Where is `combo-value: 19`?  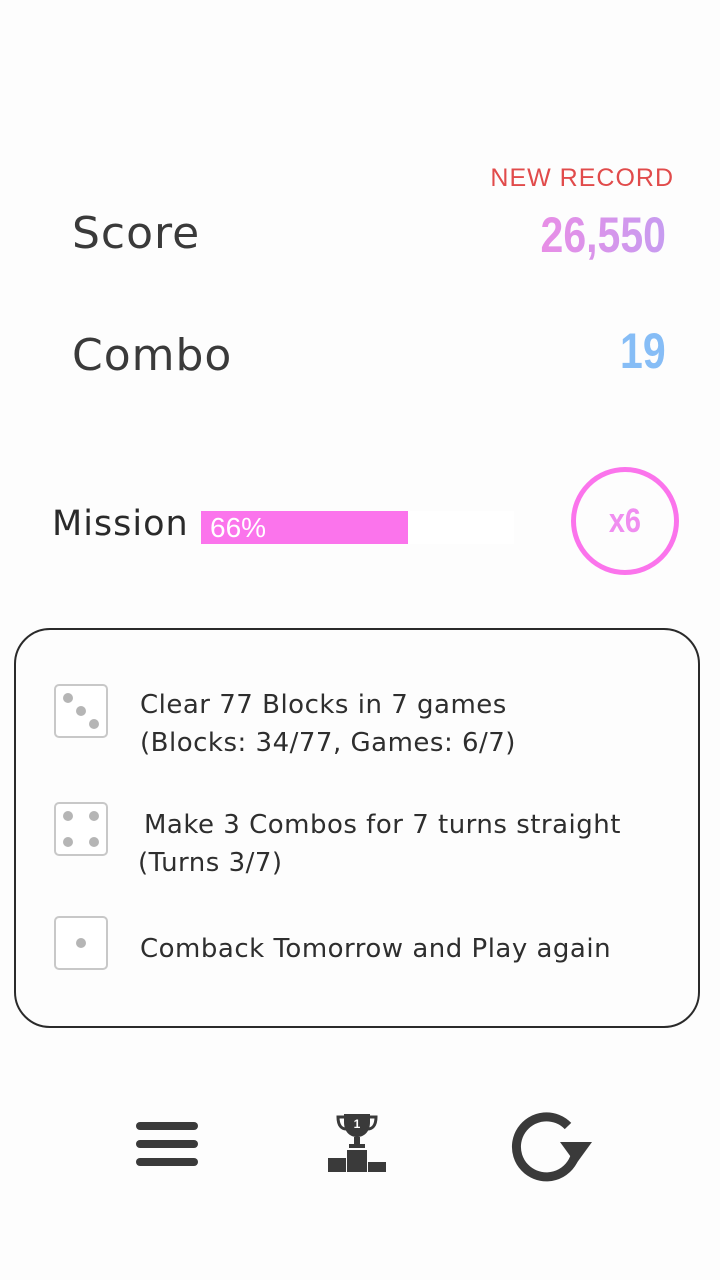
combo-value: 19 is located at coordinates (643, 351).